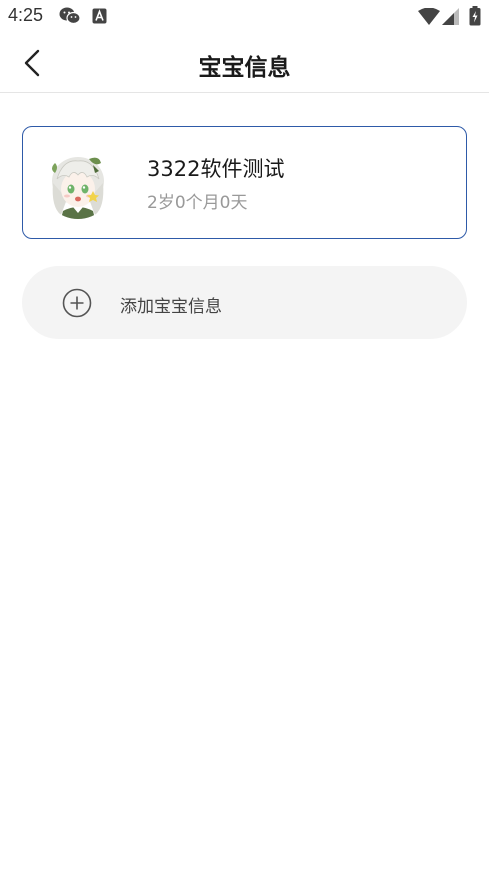  What do you see at coordinates (70, 18) in the screenshot?
I see `wechat-icon` at bounding box center [70, 18].